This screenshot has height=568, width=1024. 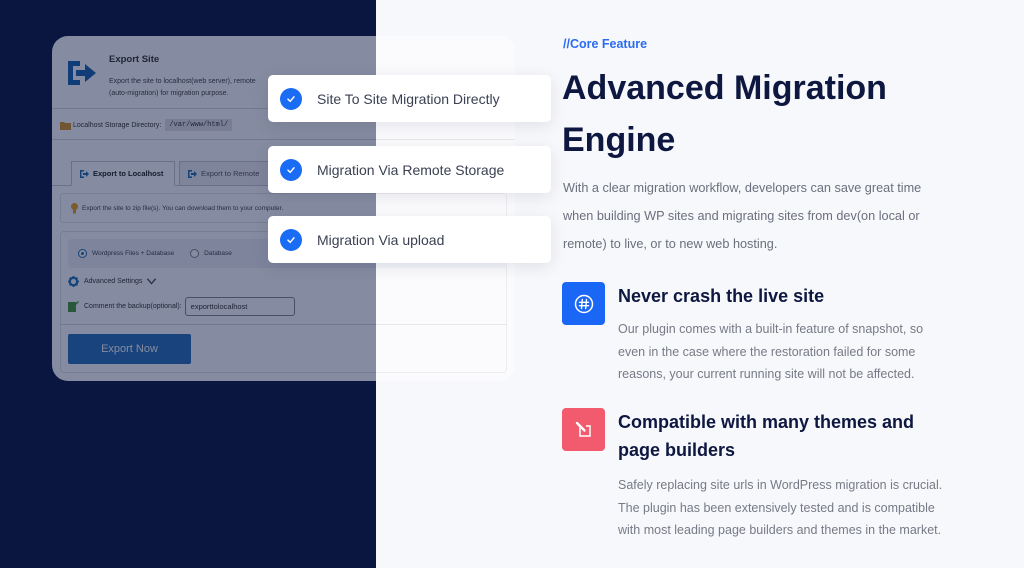 What do you see at coordinates (381, 239) in the screenshot?
I see `badge-label: Migration Via upload` at bounding box center [381, 239].